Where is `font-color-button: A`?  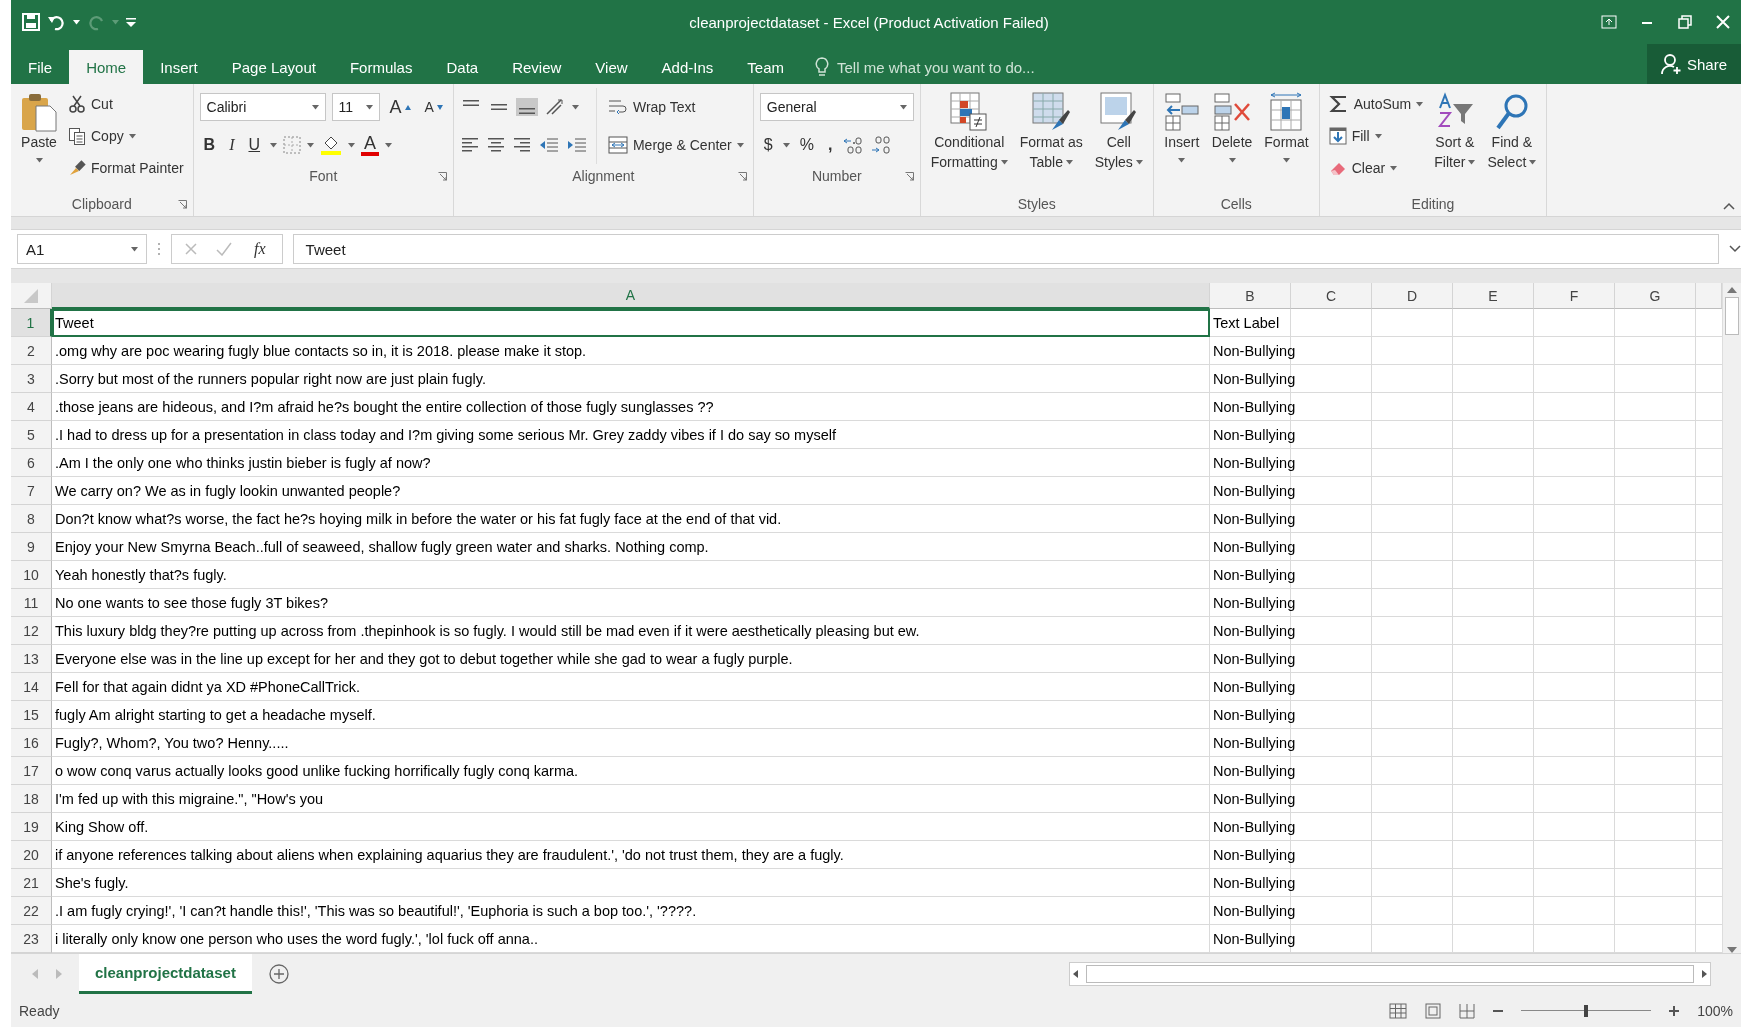 font-color-button: A is located at coordinates (370, 145).